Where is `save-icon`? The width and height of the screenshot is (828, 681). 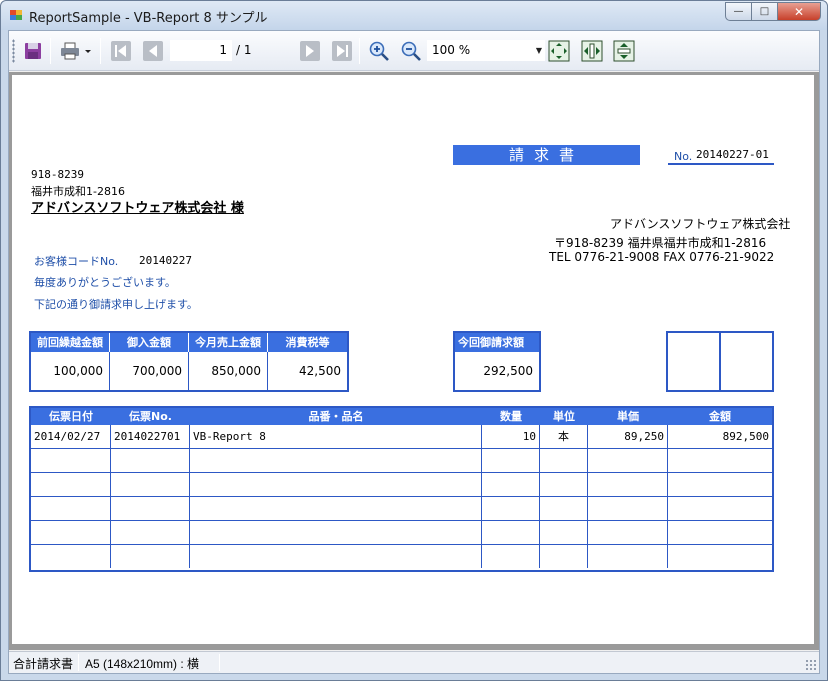
save-icon is located at coordinates (33, 51).